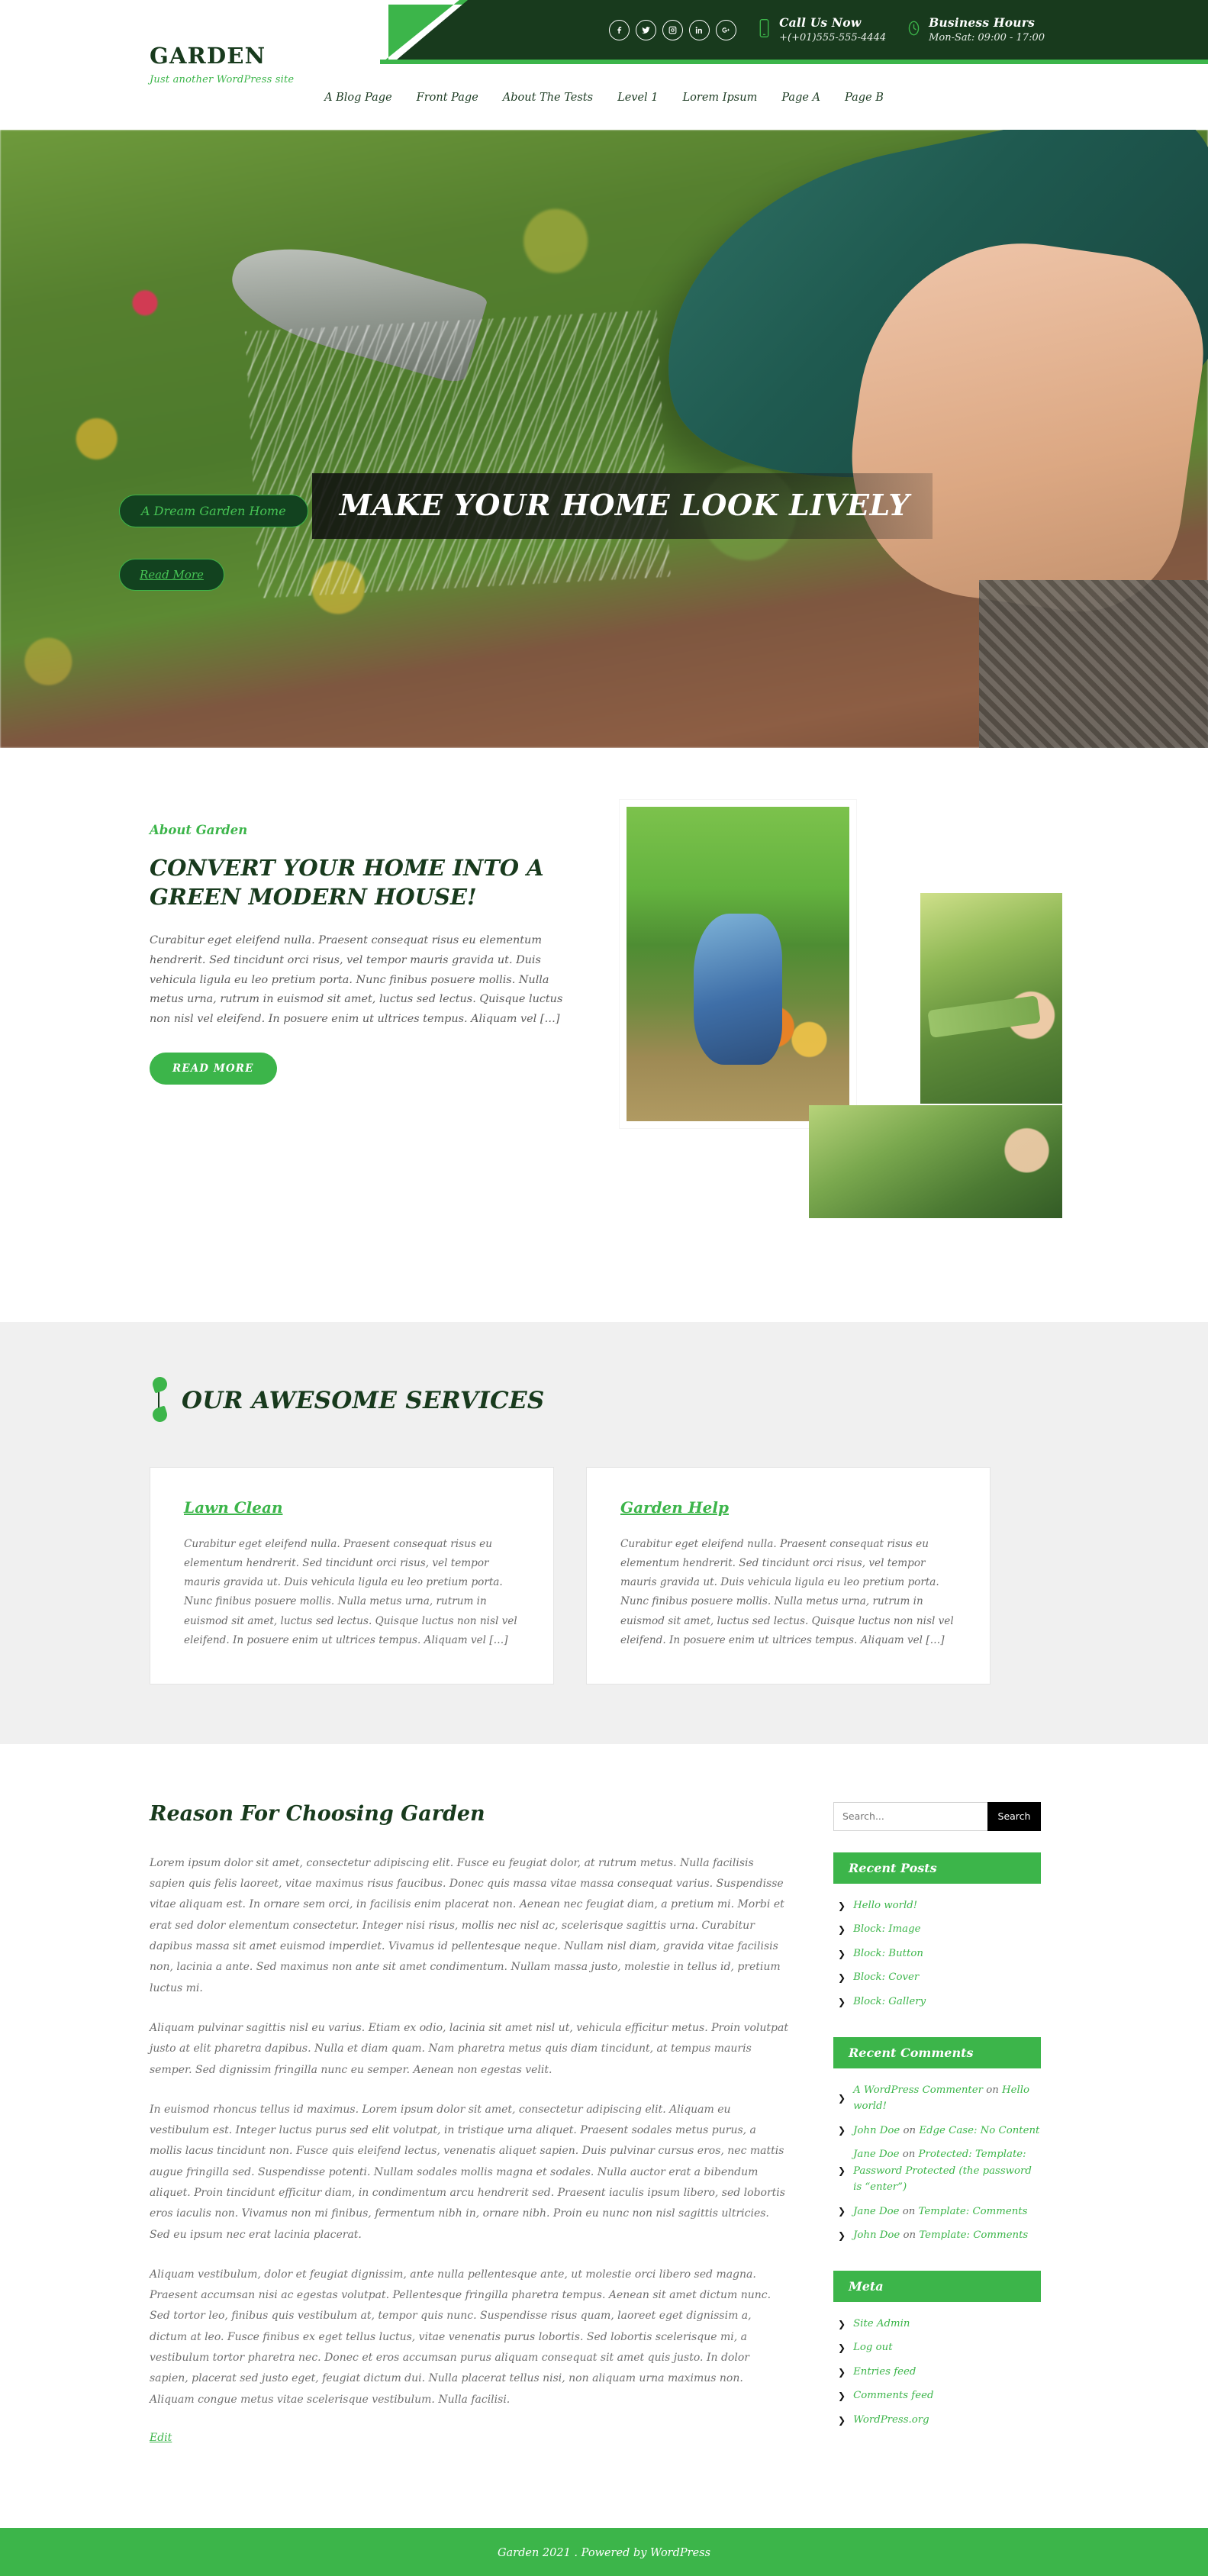 The width and height of the screenshot is (1208, 2576). I want to click on list-item: ❯ Log out, so click(937, 2348).